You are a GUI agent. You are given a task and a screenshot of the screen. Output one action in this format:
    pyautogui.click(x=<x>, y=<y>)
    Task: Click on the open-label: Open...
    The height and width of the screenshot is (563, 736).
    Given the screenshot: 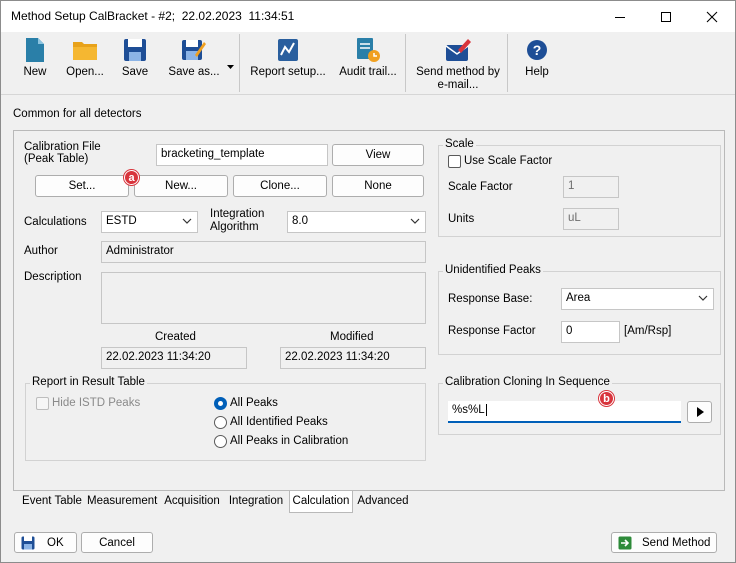 What is the action you would take?
    pyautogui.click(x=85, y=72)
    